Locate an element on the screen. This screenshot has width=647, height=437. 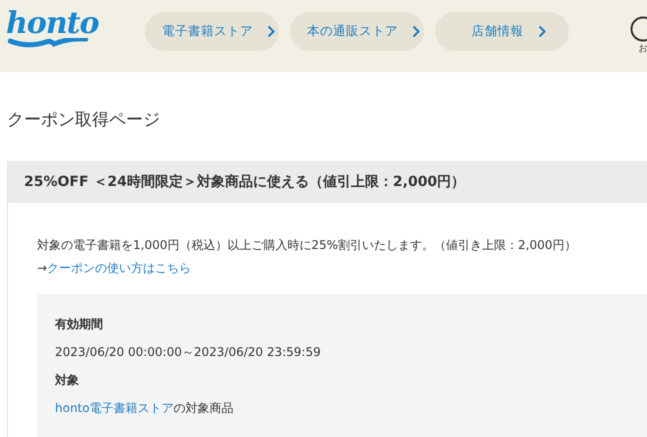
coupon-description: 対象の電子書籍を1,000円（税込）以上ご購入時に25%割引いたします。（値引き上限：2,000円） is located at coordinates (307, 245).